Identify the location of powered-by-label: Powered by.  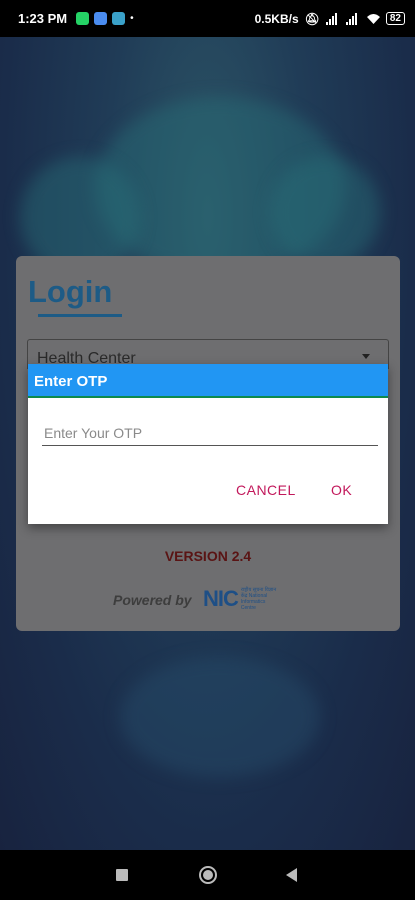
(152, 600).